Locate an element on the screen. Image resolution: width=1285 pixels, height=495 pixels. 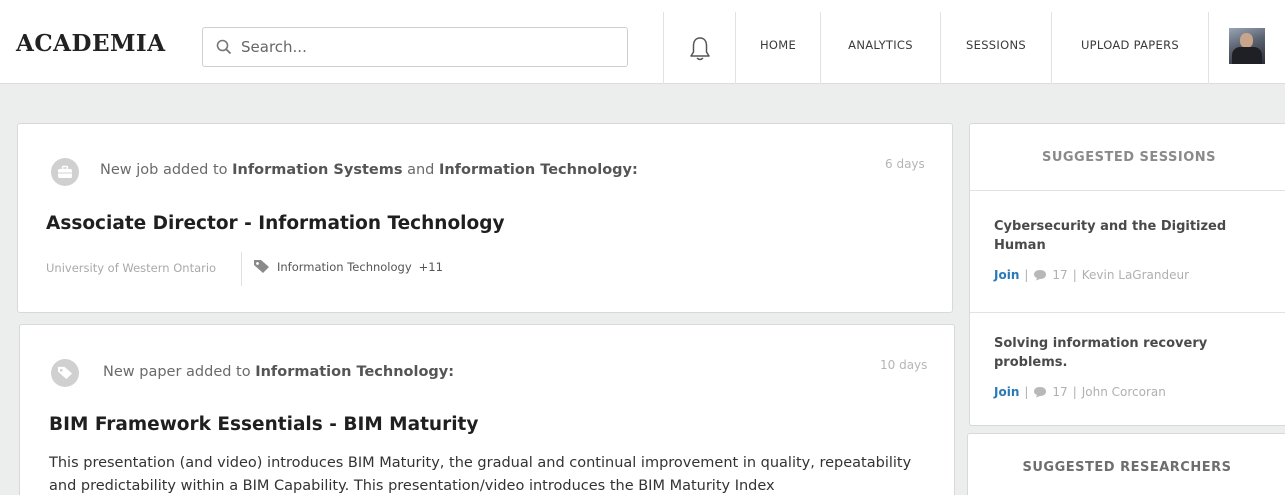
tag-icon-wrap is located at coordinates (65, 373).